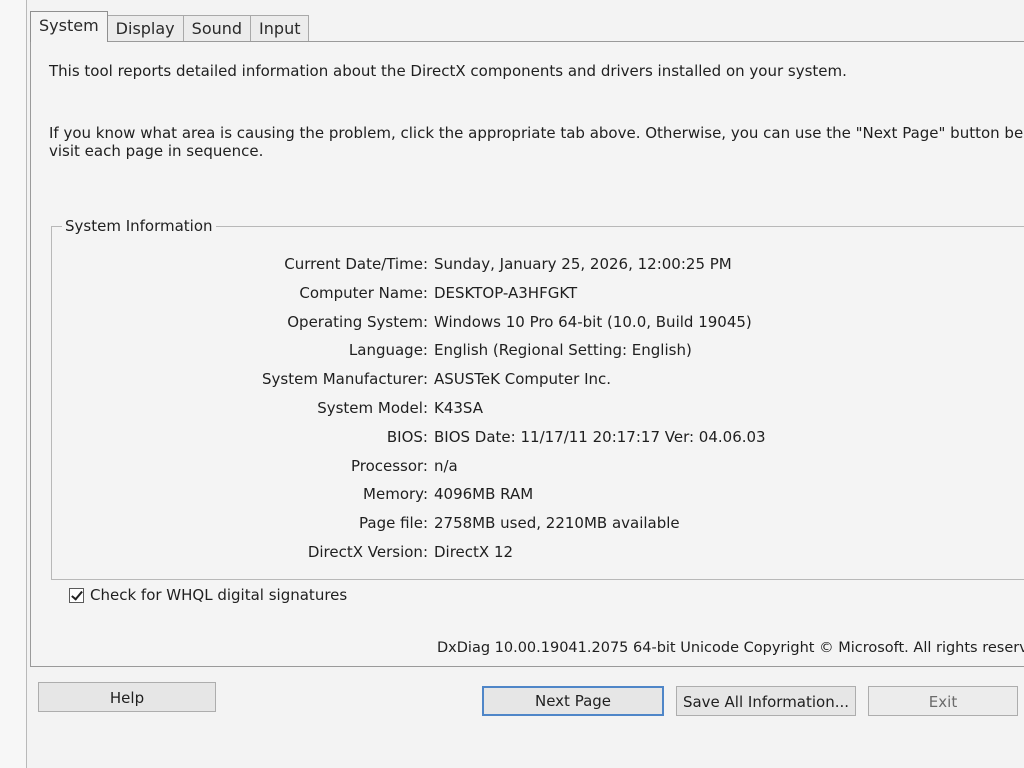  Describe the element at coordinates (218, 595) in the screenshot. I see `whql-checkbox-label: Check for WHQL digital signatures` at that location.